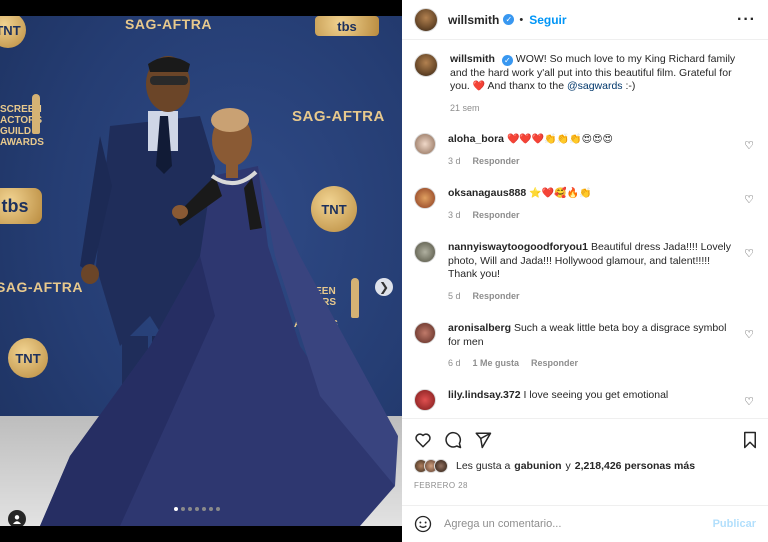 The image size is (768, 542). What do you see at coordinates (564, 524) in the screenshot?
I see `comment-input` at bounding box center [564, 524].